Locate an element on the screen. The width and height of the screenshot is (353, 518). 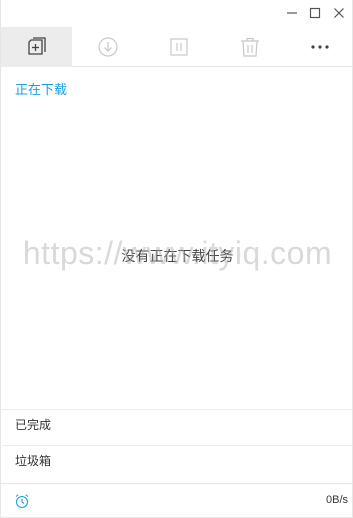
pause-button is located at coordinates (178, 47).